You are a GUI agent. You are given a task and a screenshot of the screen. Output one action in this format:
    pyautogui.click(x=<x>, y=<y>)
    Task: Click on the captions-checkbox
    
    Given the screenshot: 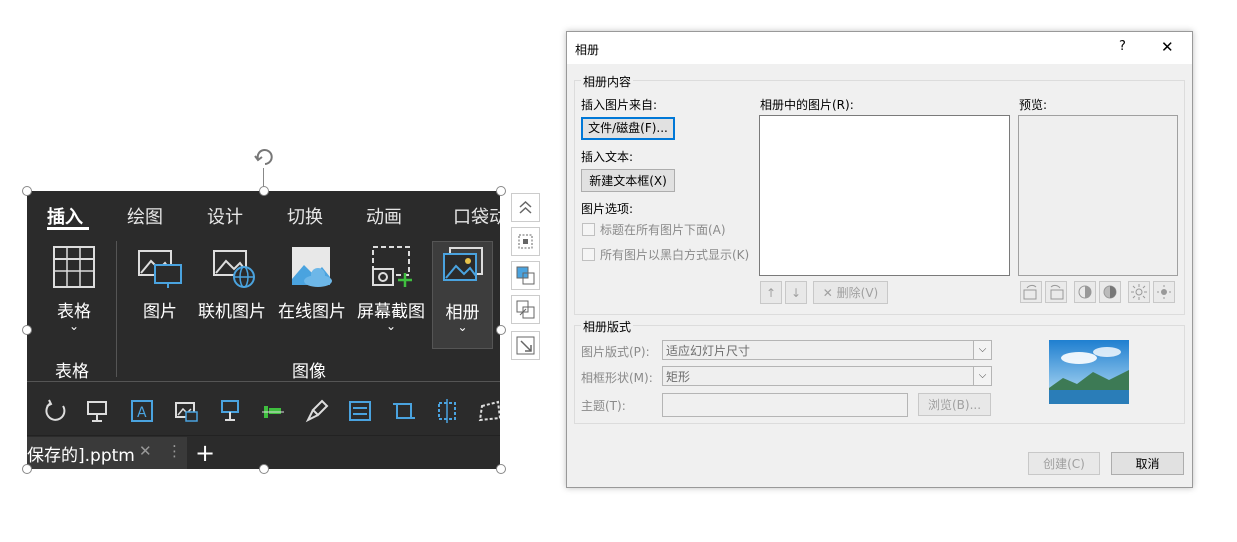 What is the action you would take?
    pyautogui.click(x=588, y=229)
    